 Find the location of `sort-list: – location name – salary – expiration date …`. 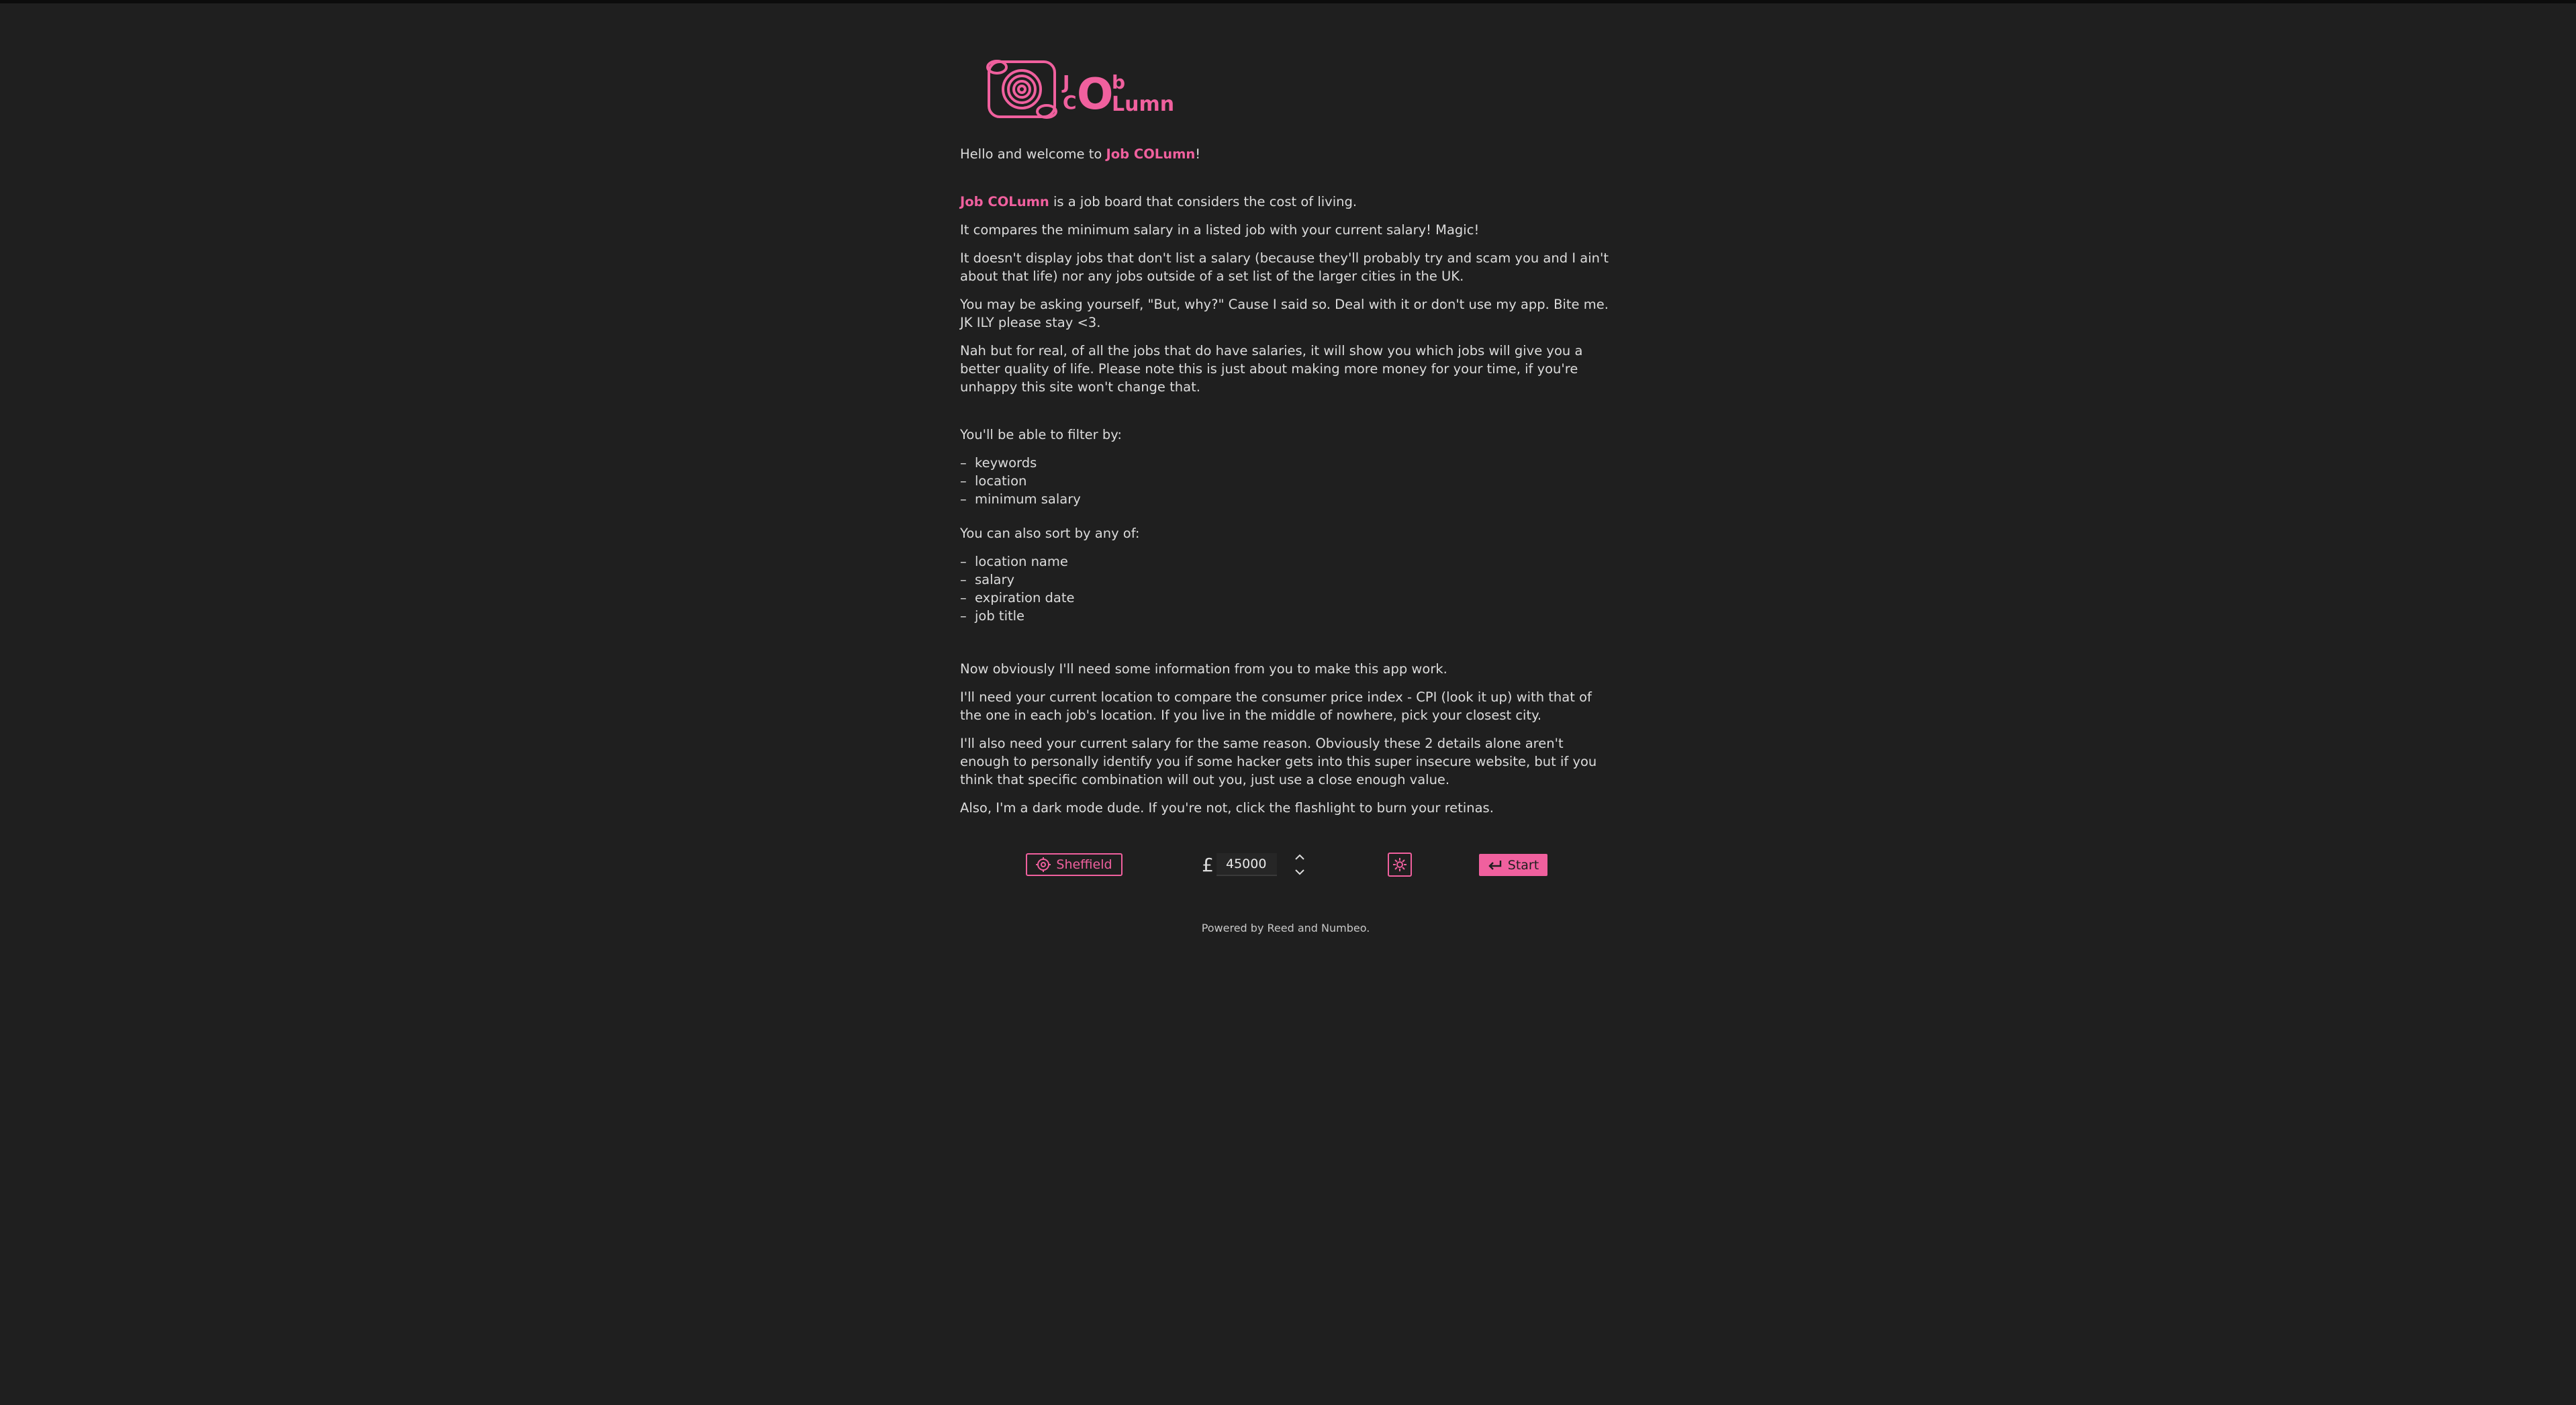

sort-list: – location name – salary – expiration date … is located at coordinates (1285, 589).